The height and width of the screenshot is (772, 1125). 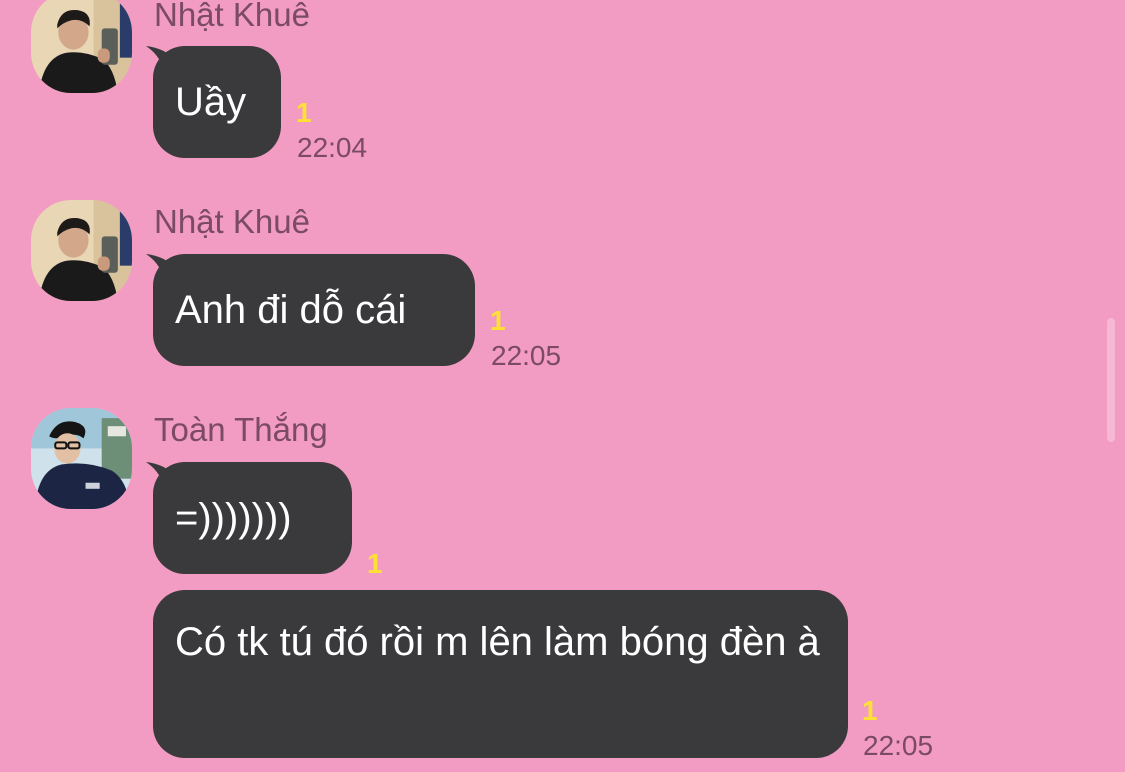 I want to click on message-text: Uầy, so click(x=211, y=102).